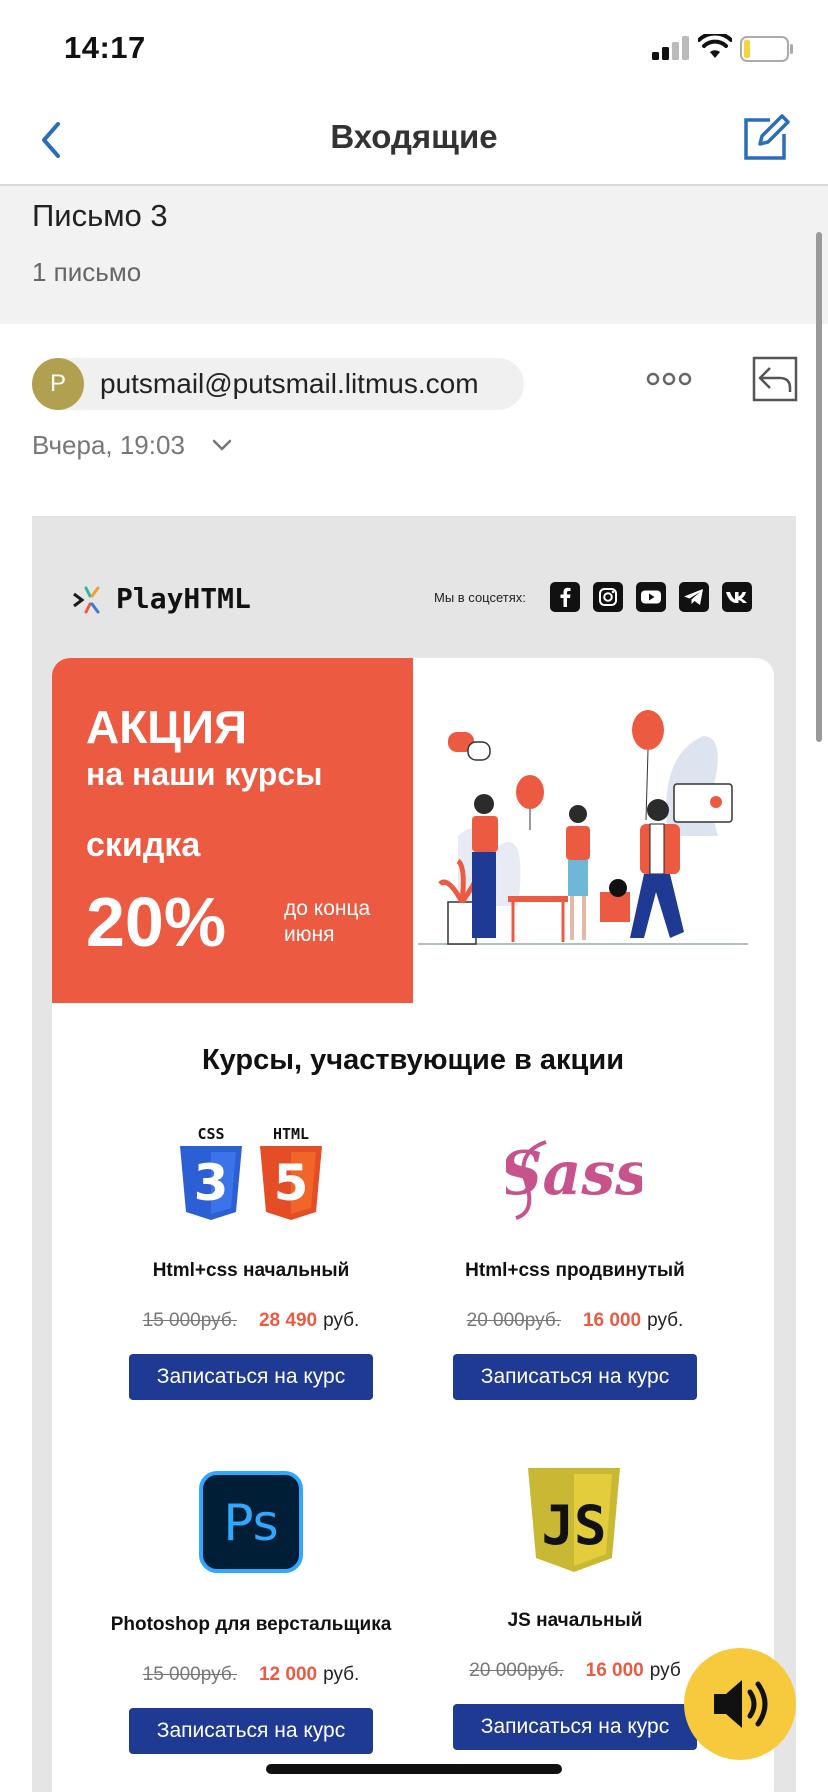 Image resolution: width=828 pixels, height=1792 pixels. I want to click on course-price: 15 000руб. 12 000 руб., so click(251, 1675).